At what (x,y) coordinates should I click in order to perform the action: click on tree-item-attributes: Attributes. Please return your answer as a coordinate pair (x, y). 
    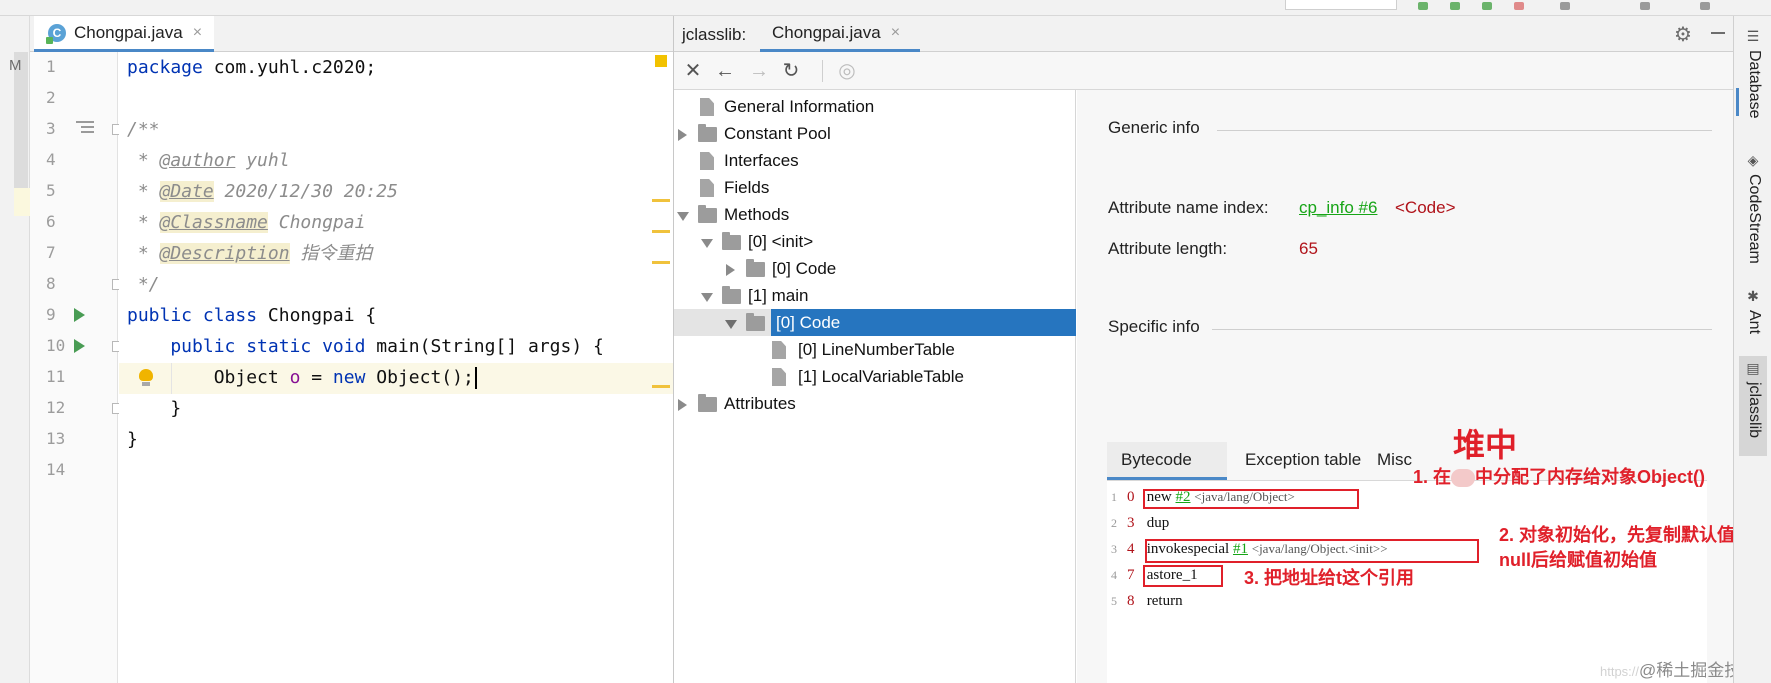
    Looking at the image, I should click on (875, 403).